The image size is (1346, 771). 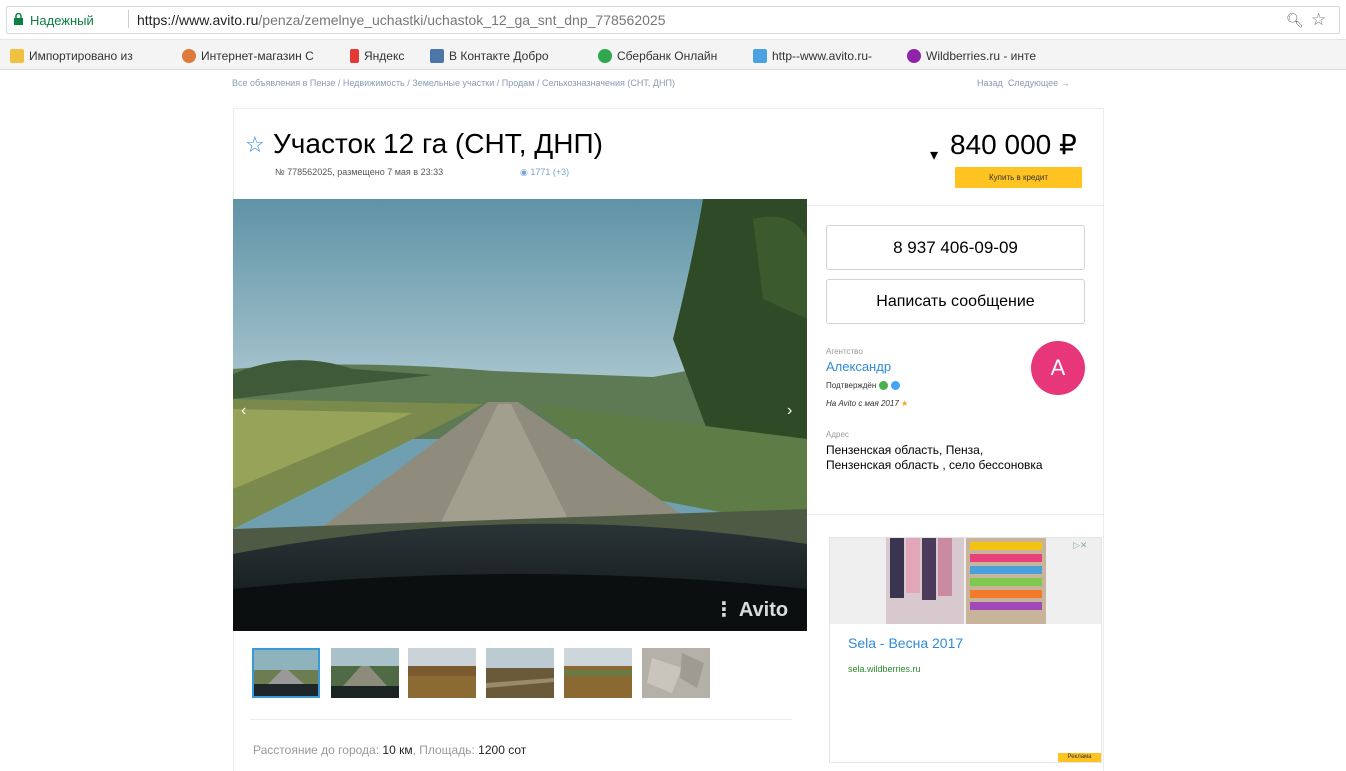 I want to click on ad-image, so click(x=965, y=581).